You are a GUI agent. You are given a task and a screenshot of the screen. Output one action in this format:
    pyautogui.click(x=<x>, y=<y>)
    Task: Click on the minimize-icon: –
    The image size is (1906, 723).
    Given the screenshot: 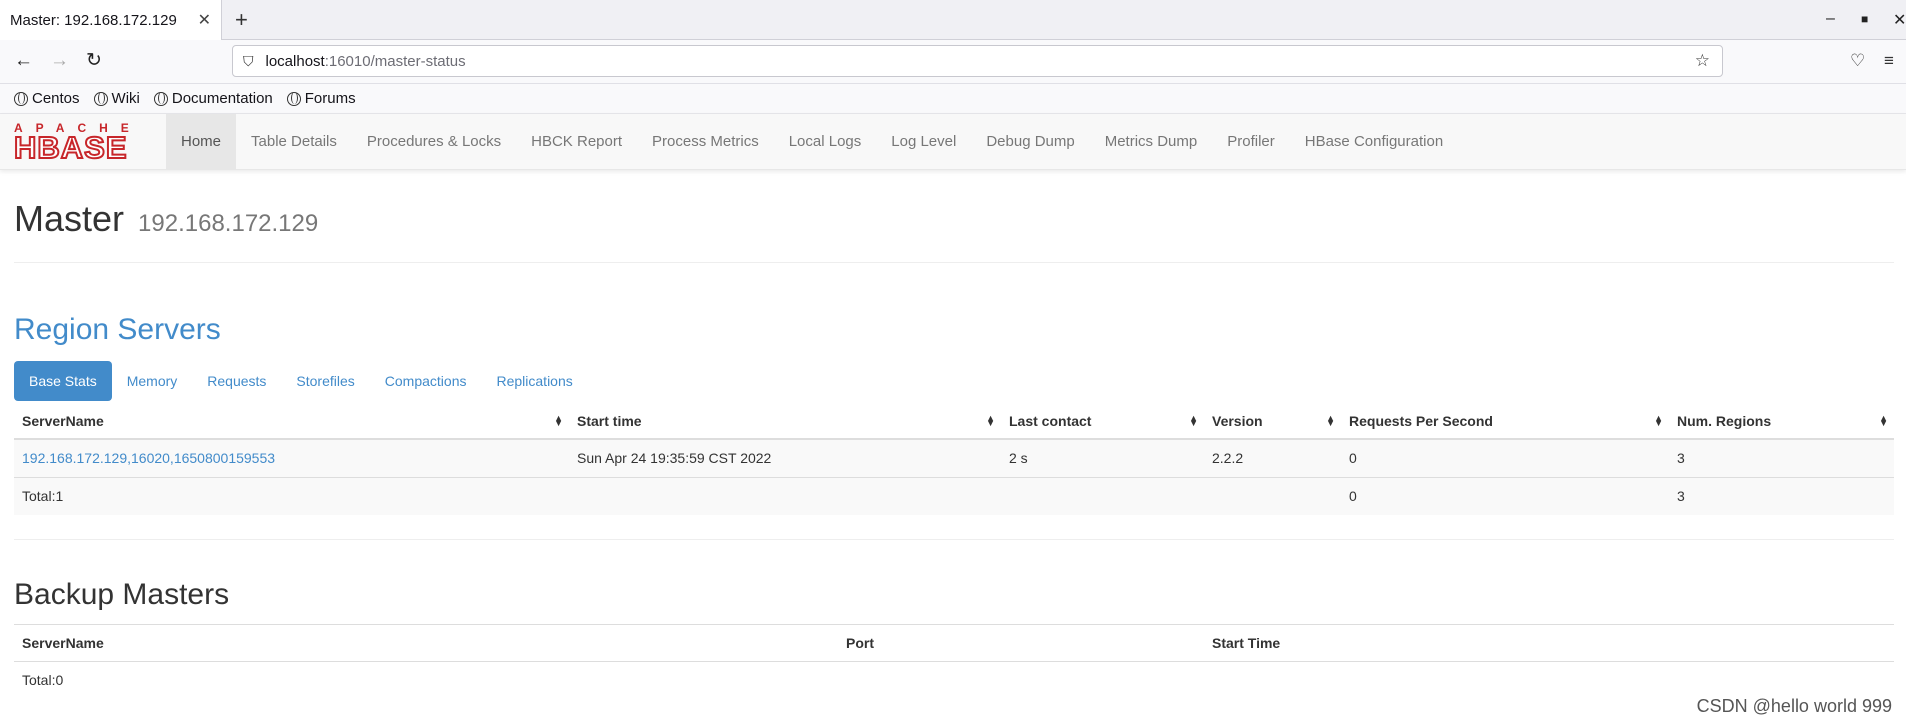 What is the action you would take?
    pyautogui.click(x=1830, y=19)
    